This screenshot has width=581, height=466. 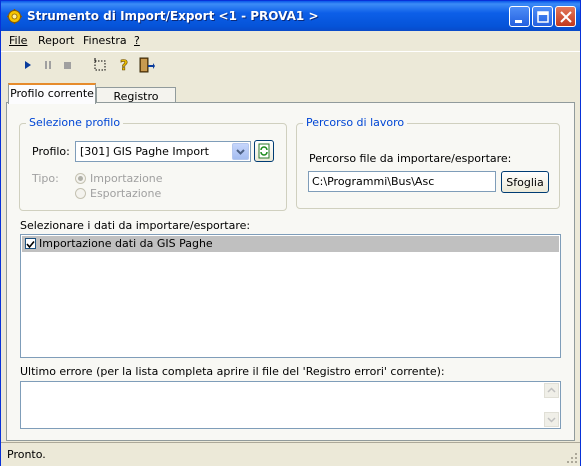 What do you see at coordinates (290, 454) in the screenshot?
I see `status-bar: Pronto.` at bounding box center [290, 454].